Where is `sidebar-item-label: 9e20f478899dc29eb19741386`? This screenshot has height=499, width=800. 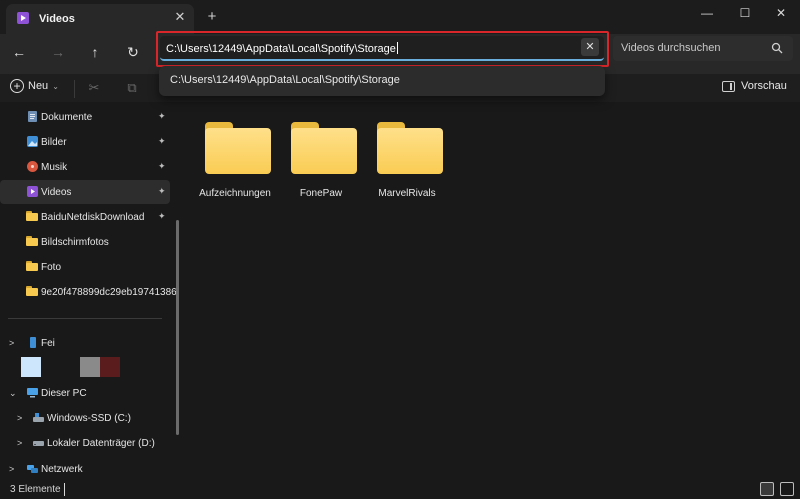 sidebar-item-label: 9e20f478899dc29eb19741386 is located at coordinates (109, 292).